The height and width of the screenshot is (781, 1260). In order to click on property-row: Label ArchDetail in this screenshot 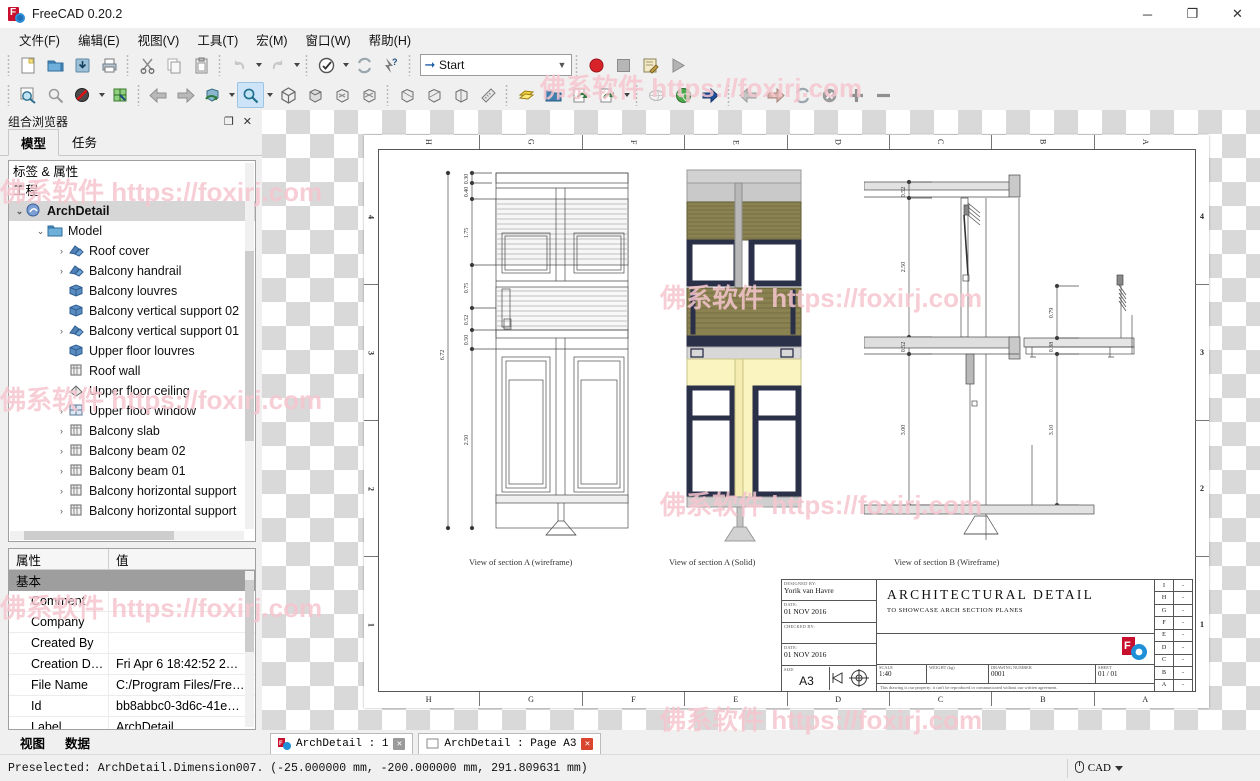, I will do `click(132, 723)`.